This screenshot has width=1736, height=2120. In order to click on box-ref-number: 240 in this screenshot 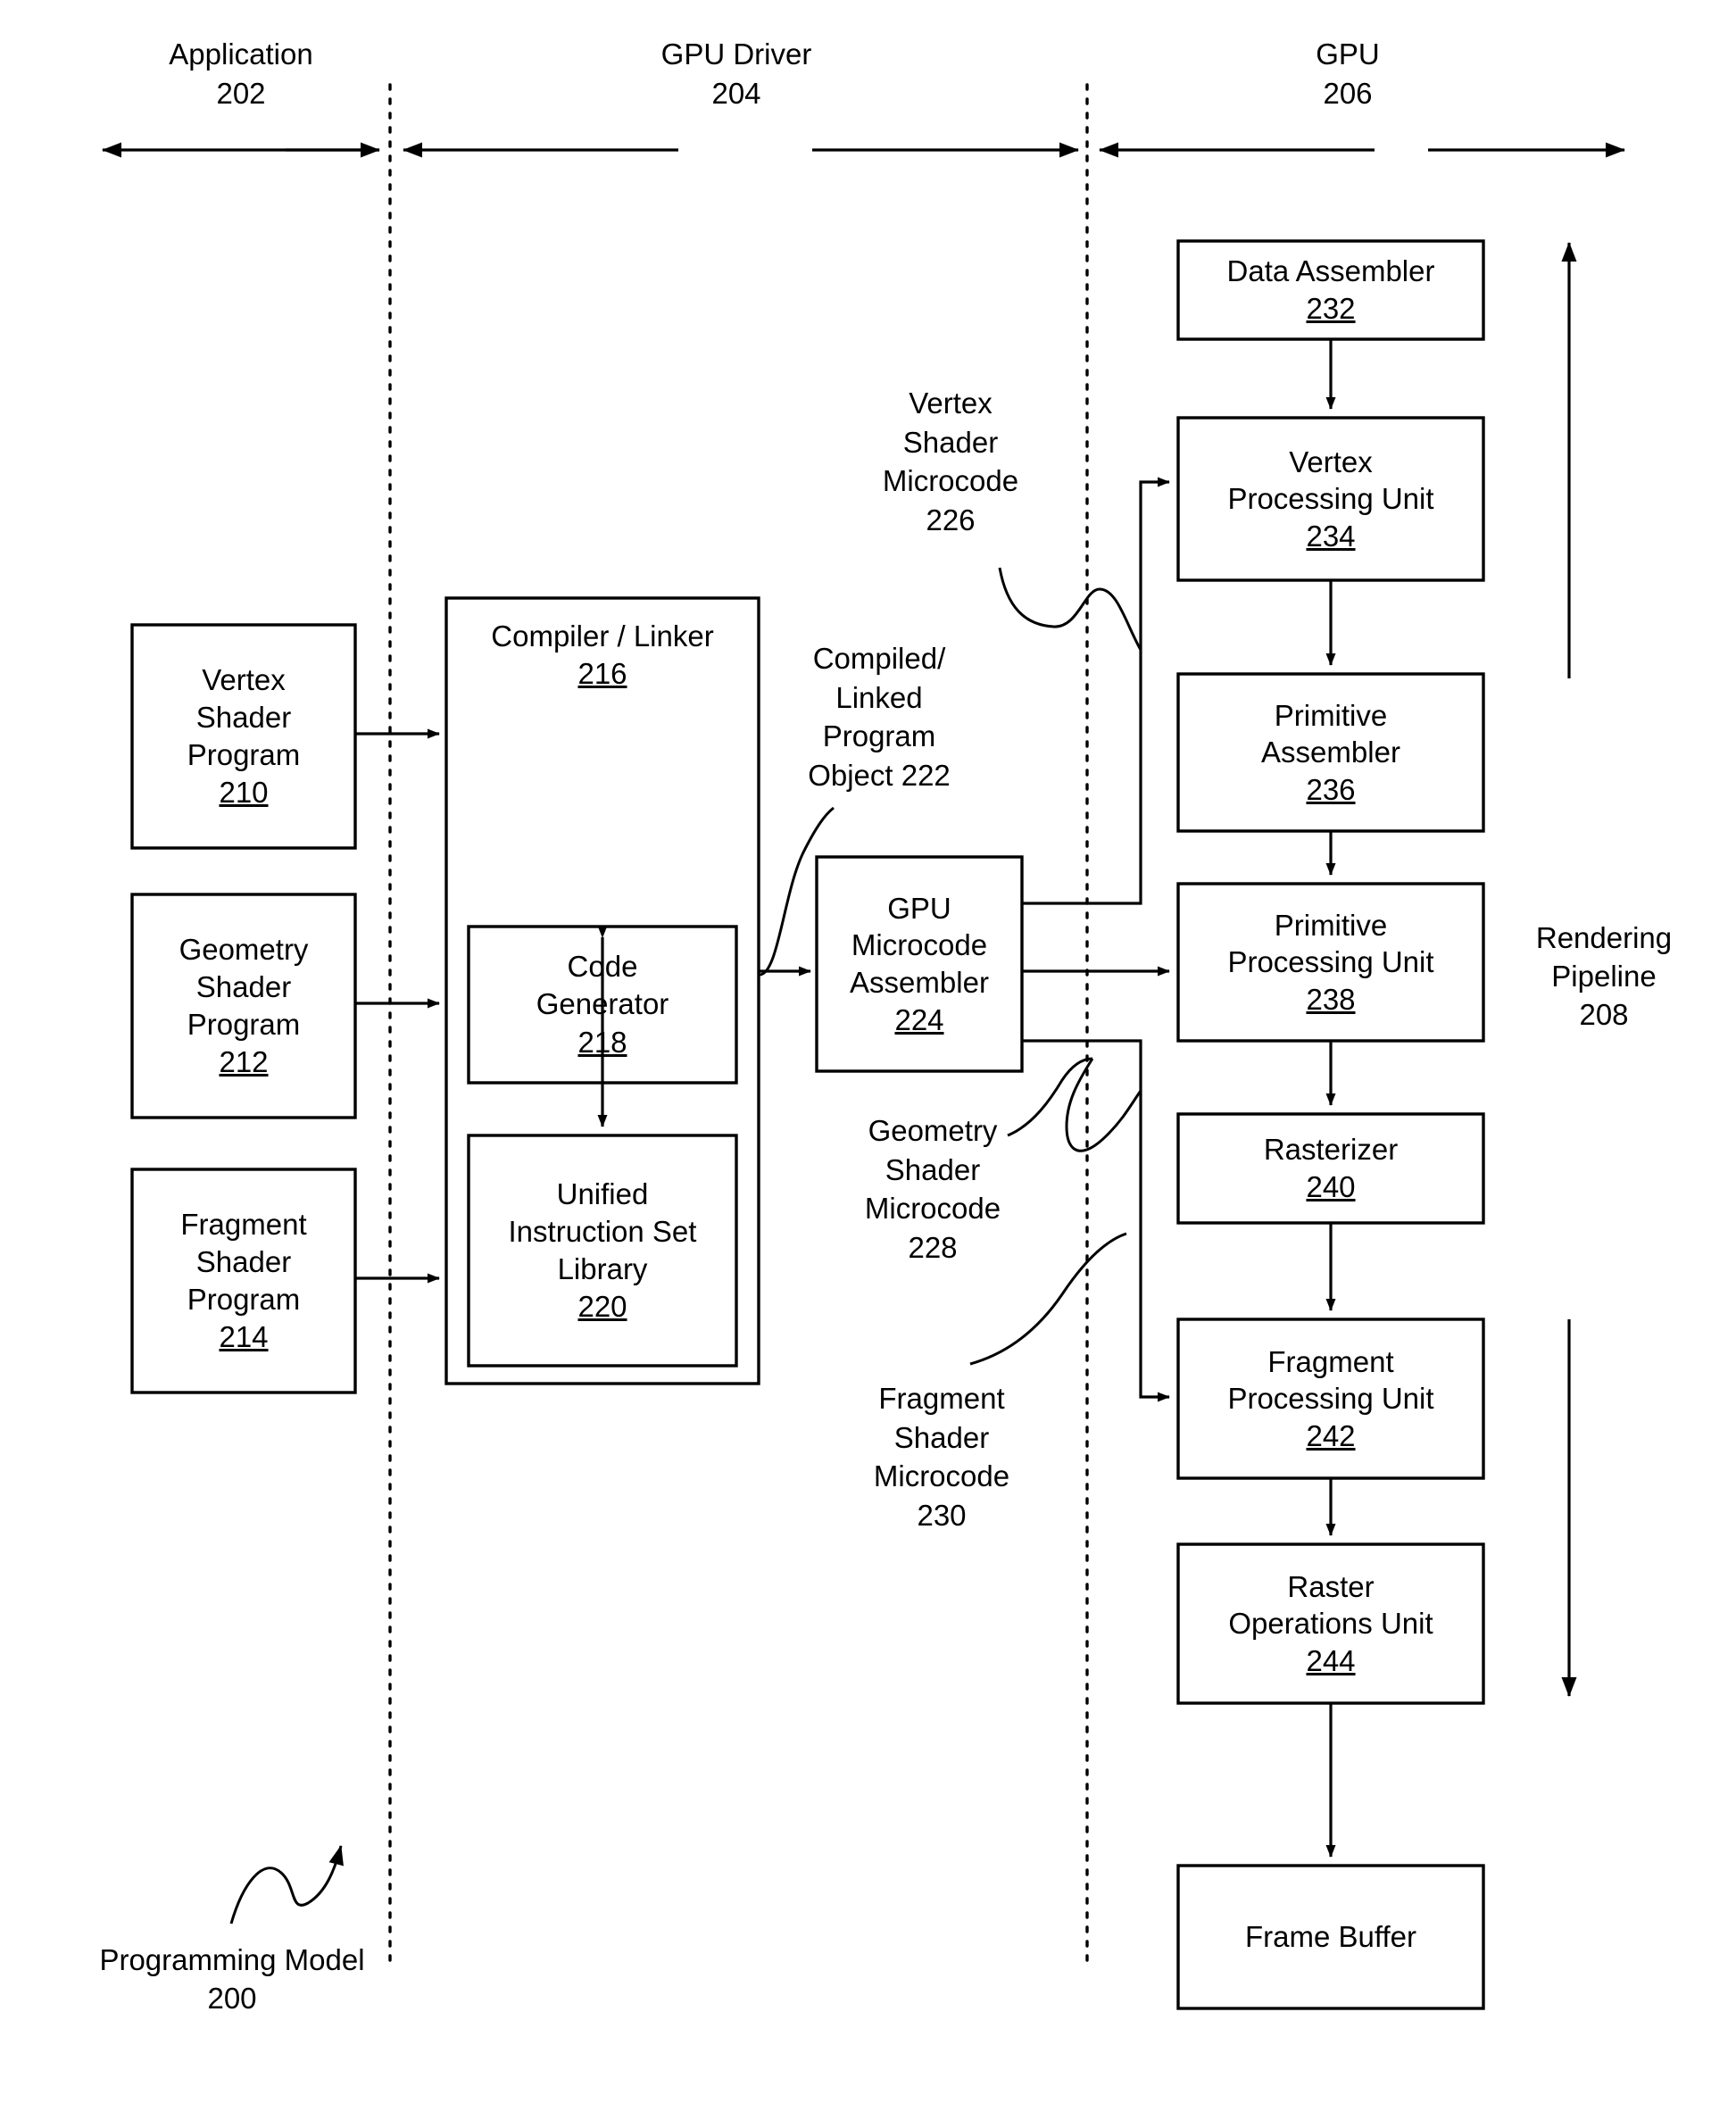, I will do `click(1331, 1186)`.